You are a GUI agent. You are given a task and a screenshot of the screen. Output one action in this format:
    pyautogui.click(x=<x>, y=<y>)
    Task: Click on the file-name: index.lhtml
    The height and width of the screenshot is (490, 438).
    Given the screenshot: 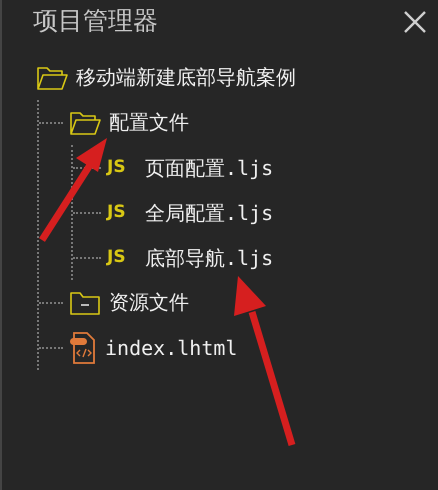 What is the action you would take?
    pyautogui.click(x=171, y=347)
    